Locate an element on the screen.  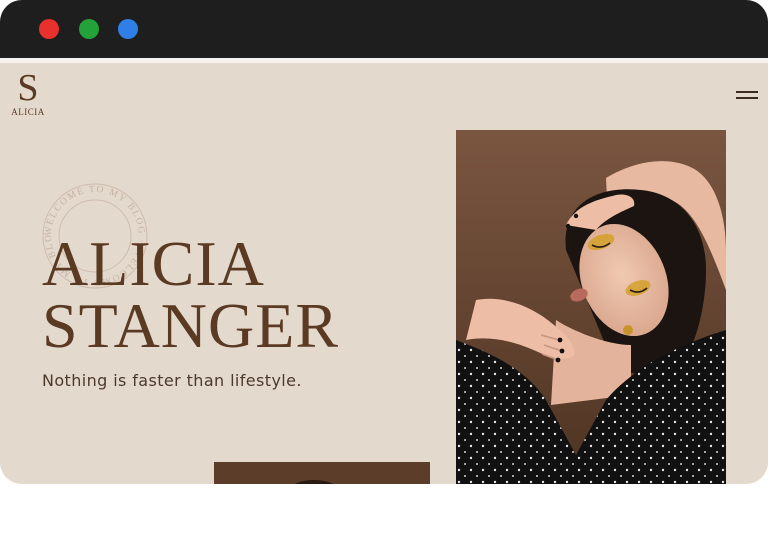
hero-title-first-name: ALICIA is located at coordinates (153, 263).